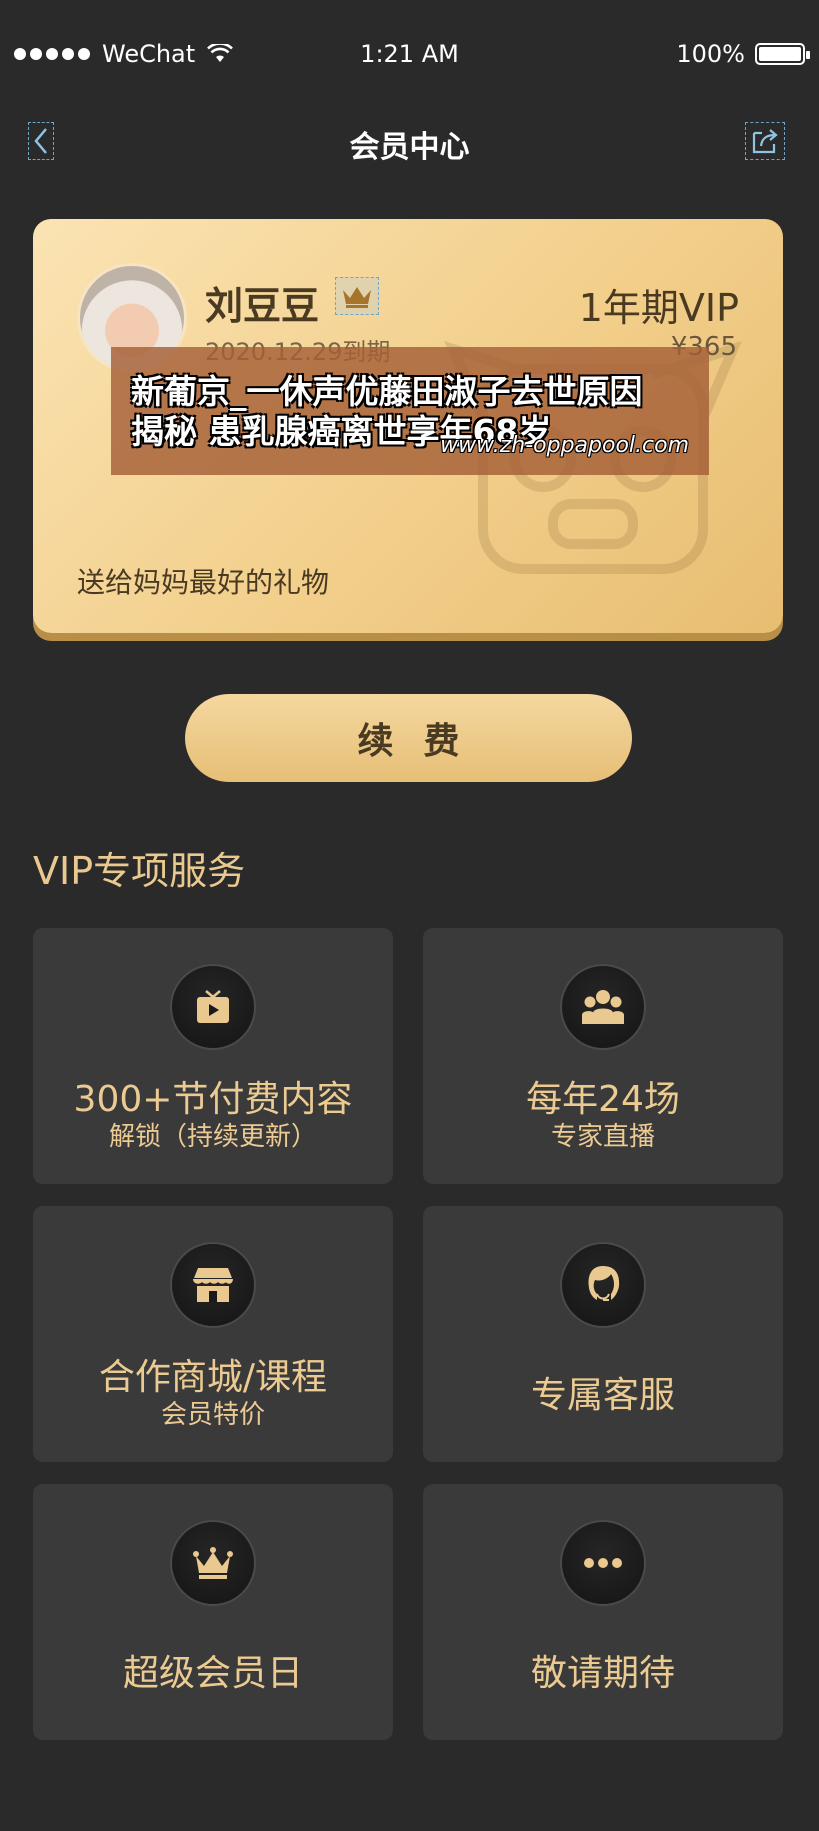  What do you see at coordinates (213, 1099) in the screenshot?
I see `tile-title: 300+节付费内容` at bounding box center [213, 1099].